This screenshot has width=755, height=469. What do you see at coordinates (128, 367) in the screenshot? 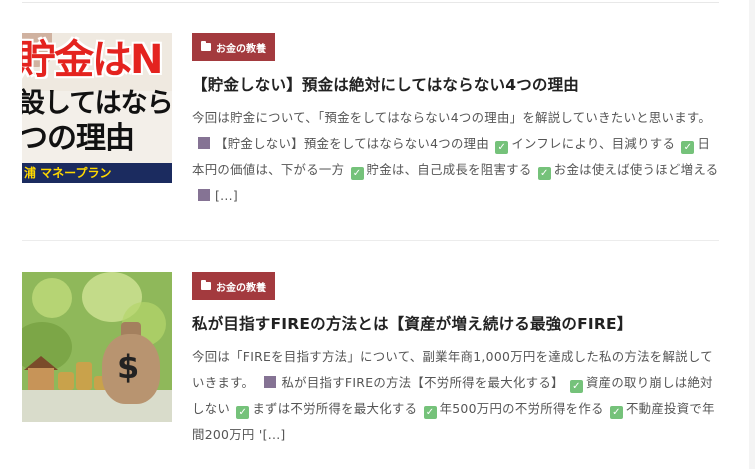
I see `dollar-sign: $` at bounding box center [128, 367].